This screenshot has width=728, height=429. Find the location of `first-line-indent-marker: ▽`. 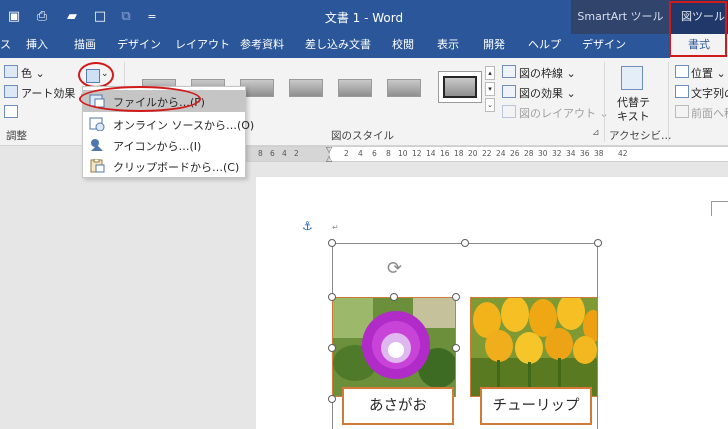

first-line-indent-marker: ▽ is located at coordinates (330, 149).